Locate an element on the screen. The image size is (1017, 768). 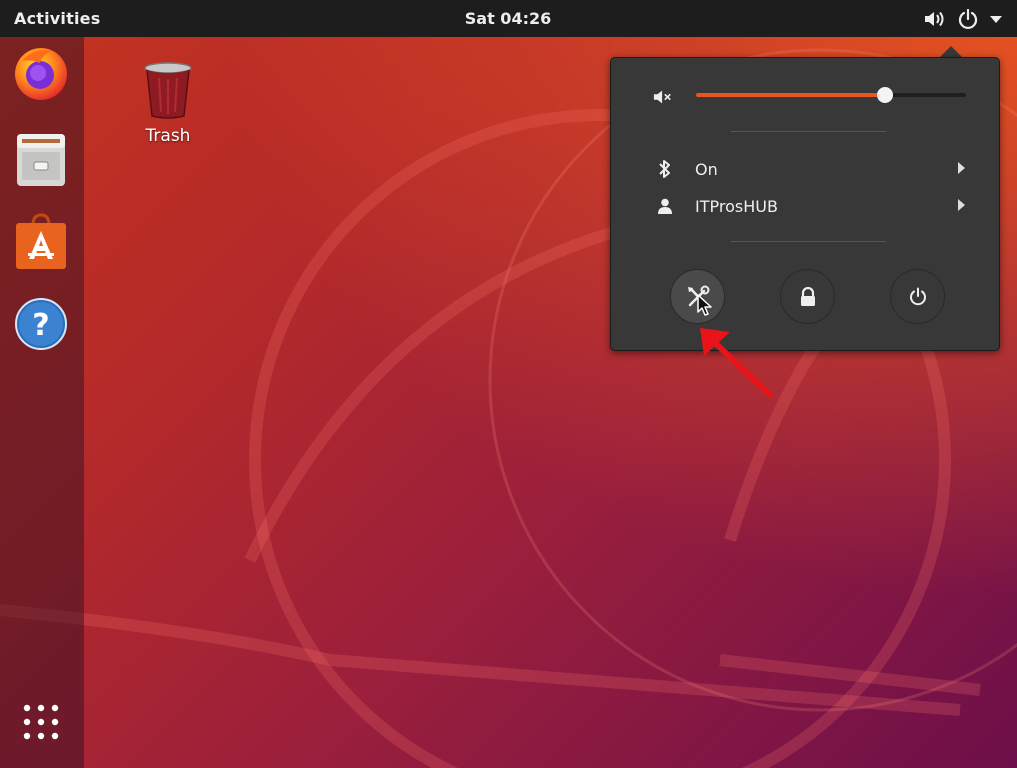
system-tray is located at coordinates (963, 19).